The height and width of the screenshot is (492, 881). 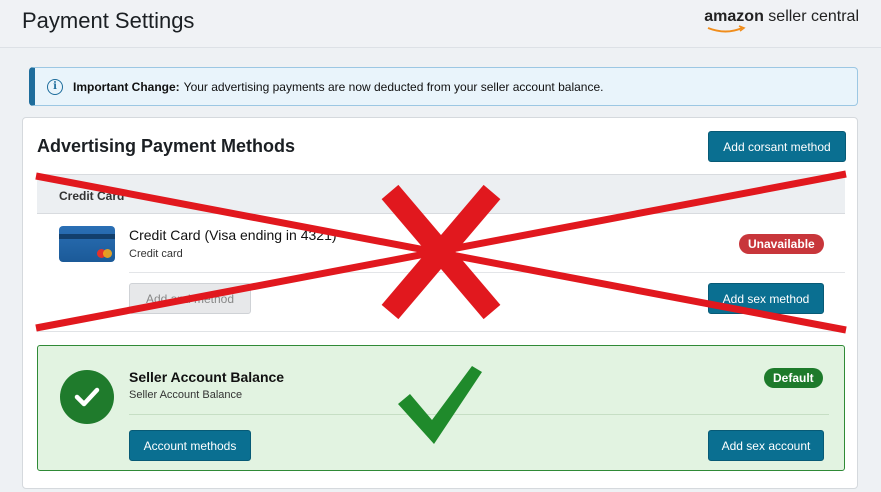 What do you see at coordinates (233, 235) in the screenshot?
I see `credit-card-name: Credit Card (Visa ending in 4321)` at bounding box center [233, 235].